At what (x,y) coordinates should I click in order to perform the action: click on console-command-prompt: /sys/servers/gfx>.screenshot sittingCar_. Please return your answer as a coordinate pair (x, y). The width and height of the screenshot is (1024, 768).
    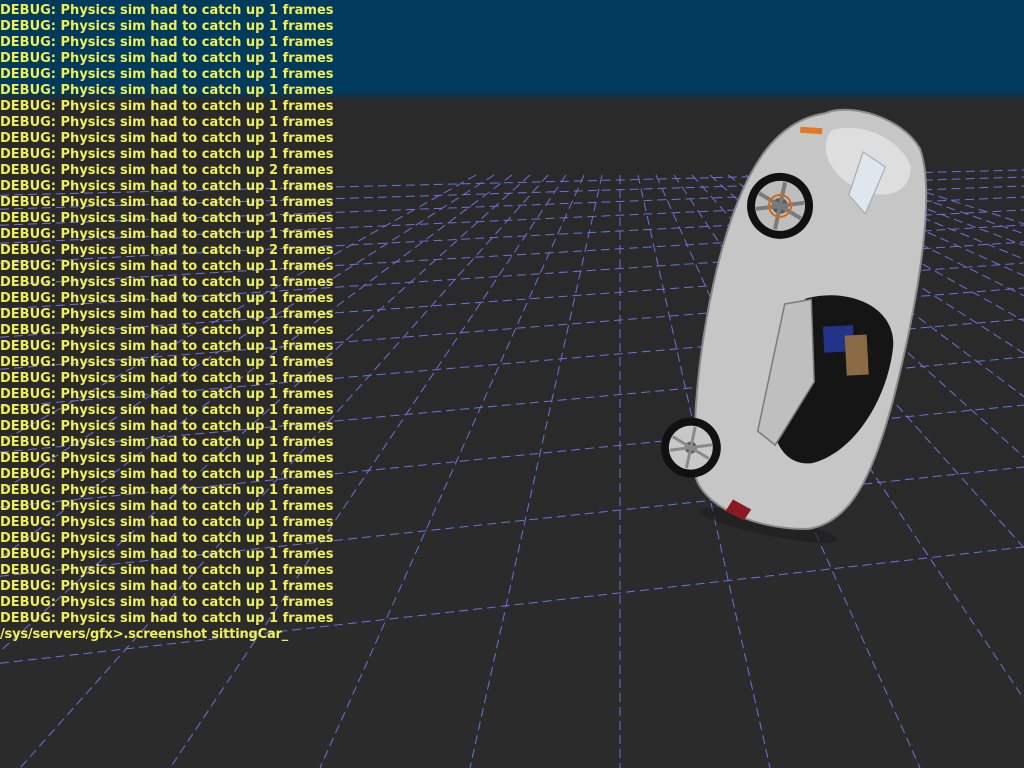
    Looking at the image, I should click on (144, 635).